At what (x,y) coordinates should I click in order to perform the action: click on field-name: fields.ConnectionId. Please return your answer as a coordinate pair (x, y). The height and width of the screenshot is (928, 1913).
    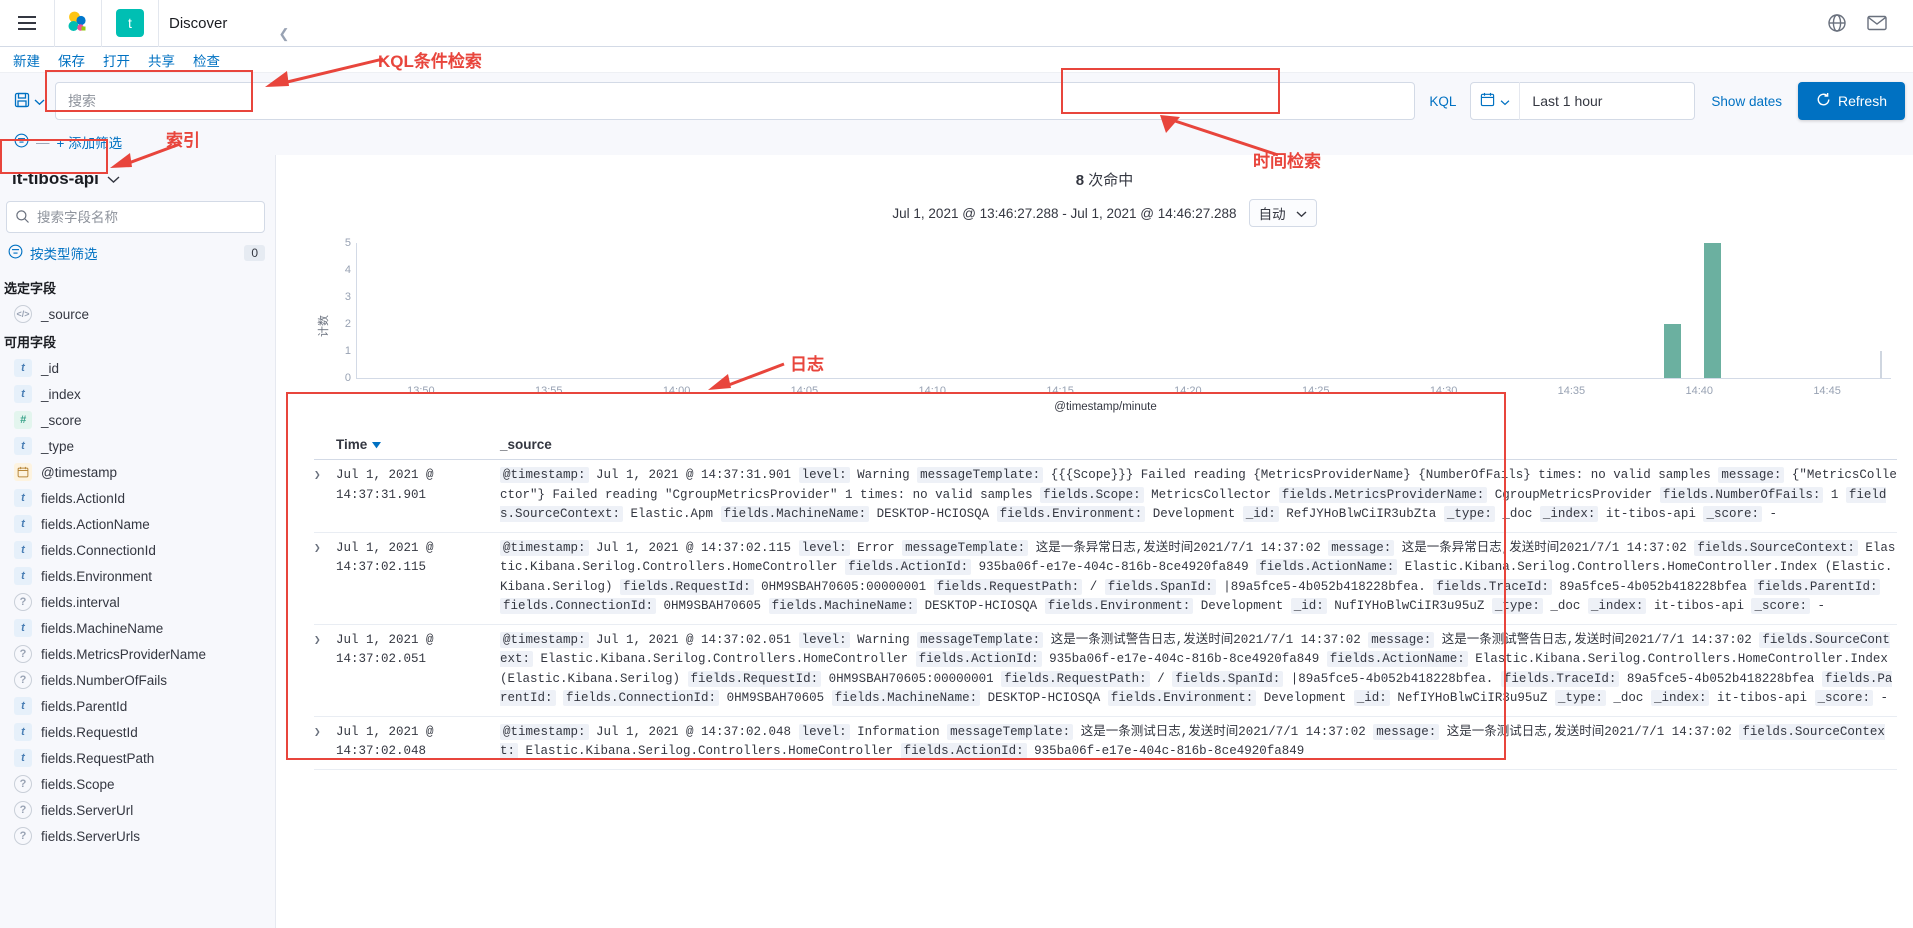
    Looking at the image, I should click on (98, 550).